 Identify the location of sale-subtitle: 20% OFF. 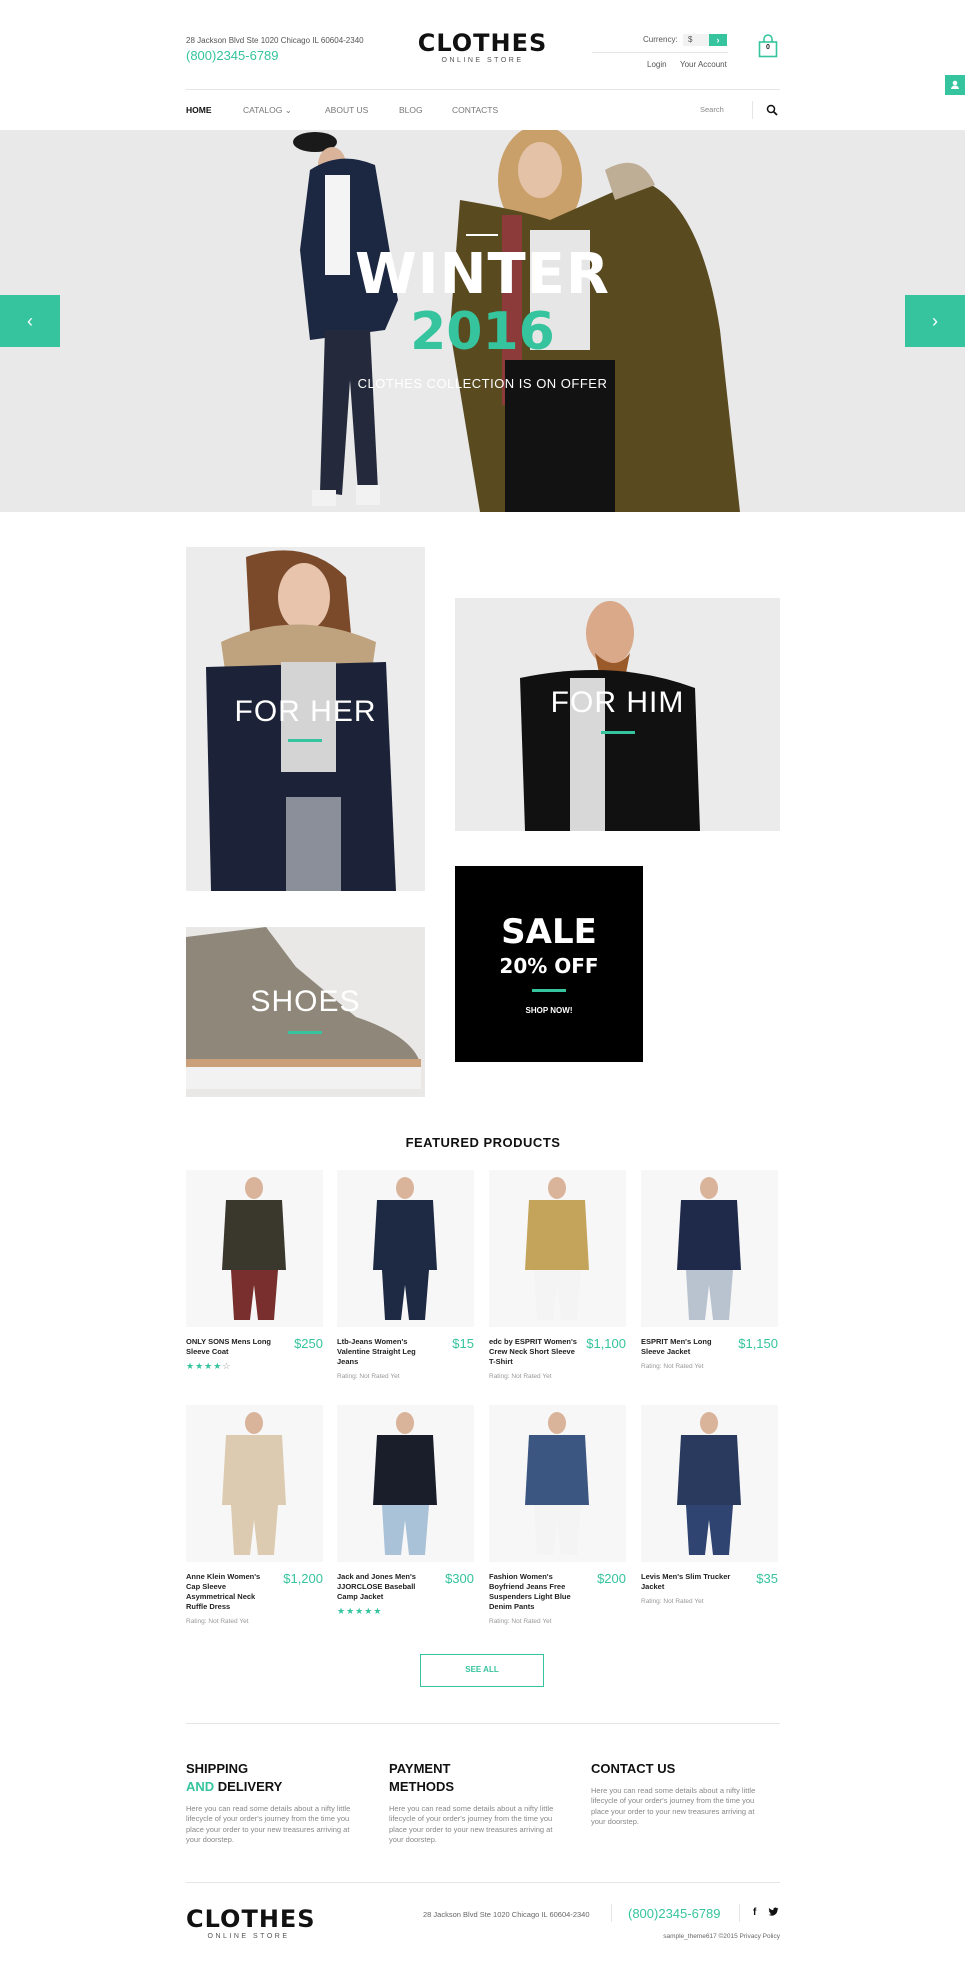
(549, 966).